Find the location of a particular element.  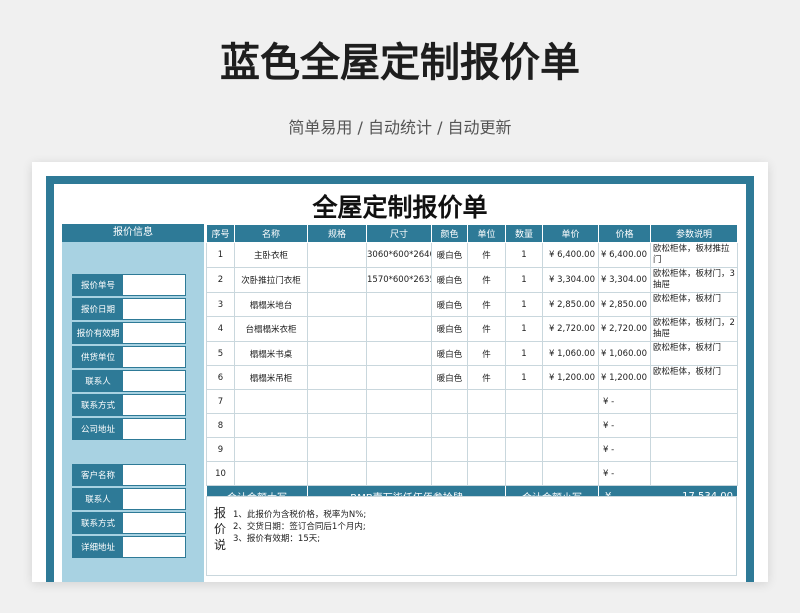

cell-no: 9 is located at coordinates (220, 449).